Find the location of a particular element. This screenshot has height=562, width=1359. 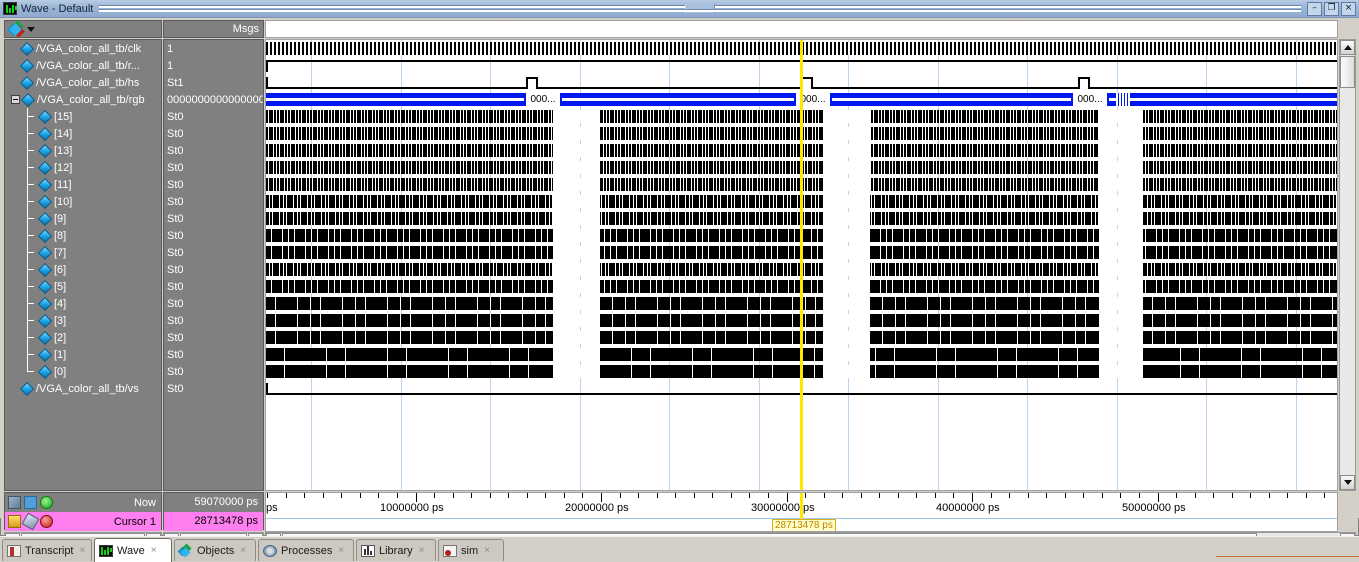

tab-library: Library × is located at coordinates (396, 550).